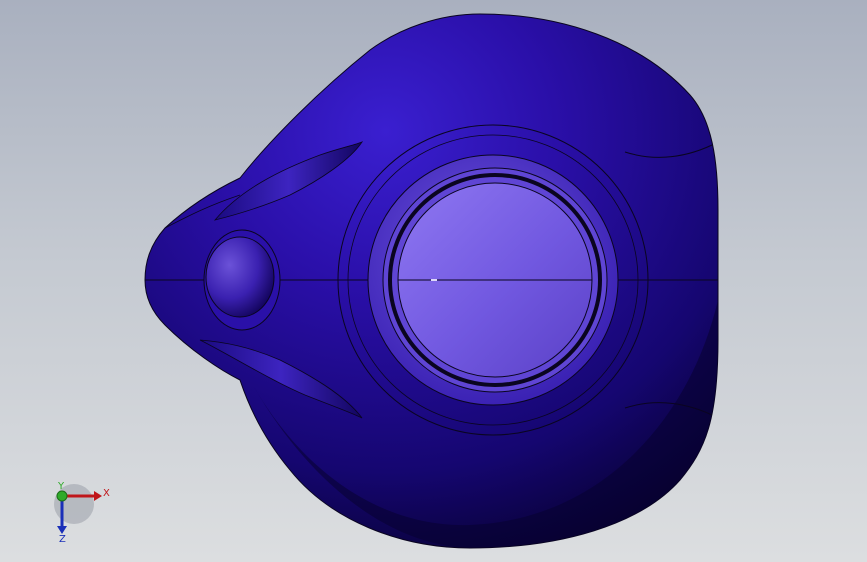 The image size is (867, 562). What do you see at coordinates (61, 487) in the screenshot?
I see `y-axis-label: Y` at bounding box center [61, 487].